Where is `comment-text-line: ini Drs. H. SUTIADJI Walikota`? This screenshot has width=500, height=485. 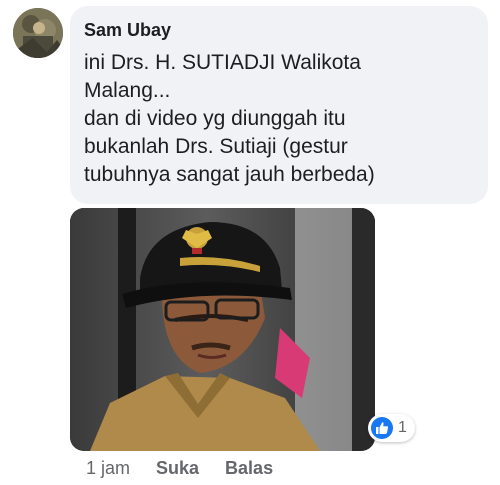
comment-text-line: ini Drs. H. SUTIADJI Walikota is located at coordinates (222, 62).